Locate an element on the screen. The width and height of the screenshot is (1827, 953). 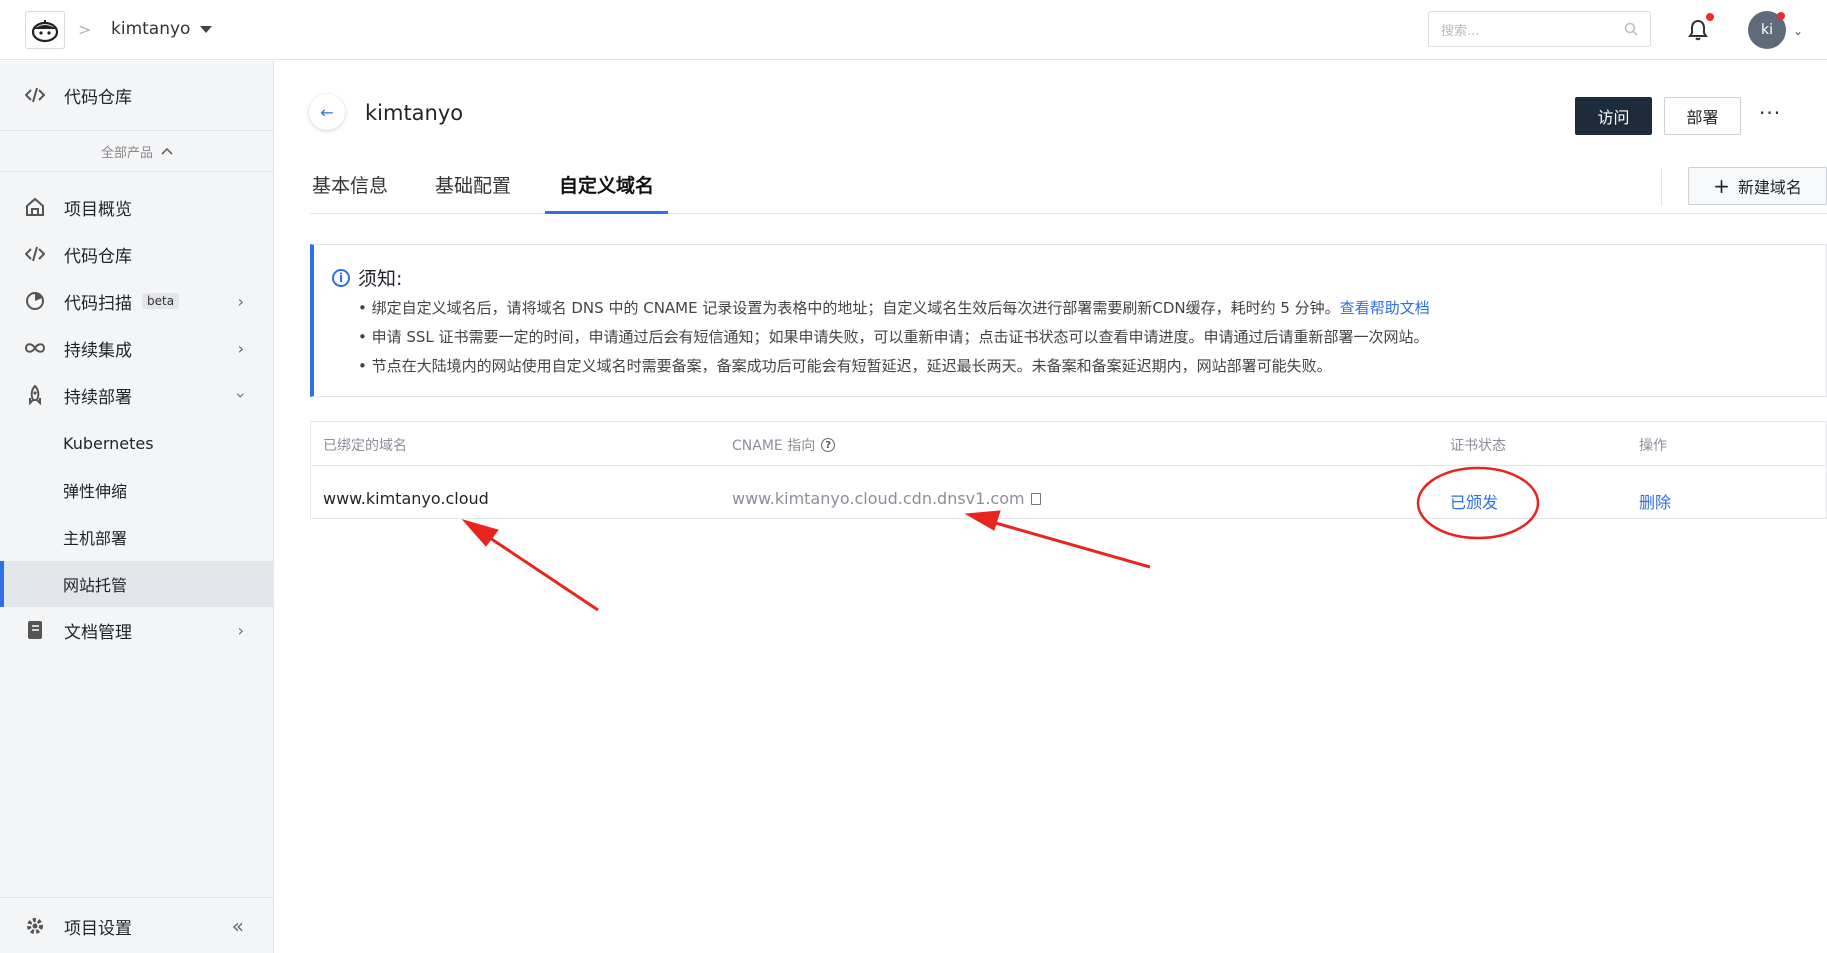
copy-icon is located at coordinates (1035, 499).